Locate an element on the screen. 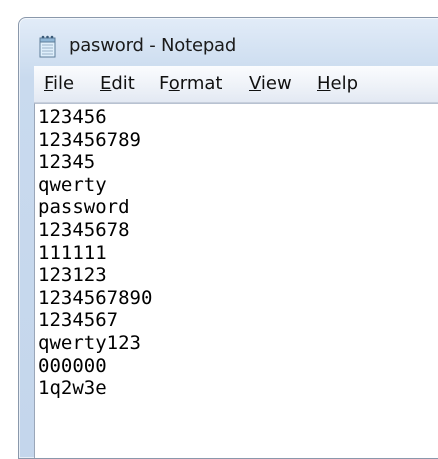  text-line: qwerty is located at coordinates (72, 184).